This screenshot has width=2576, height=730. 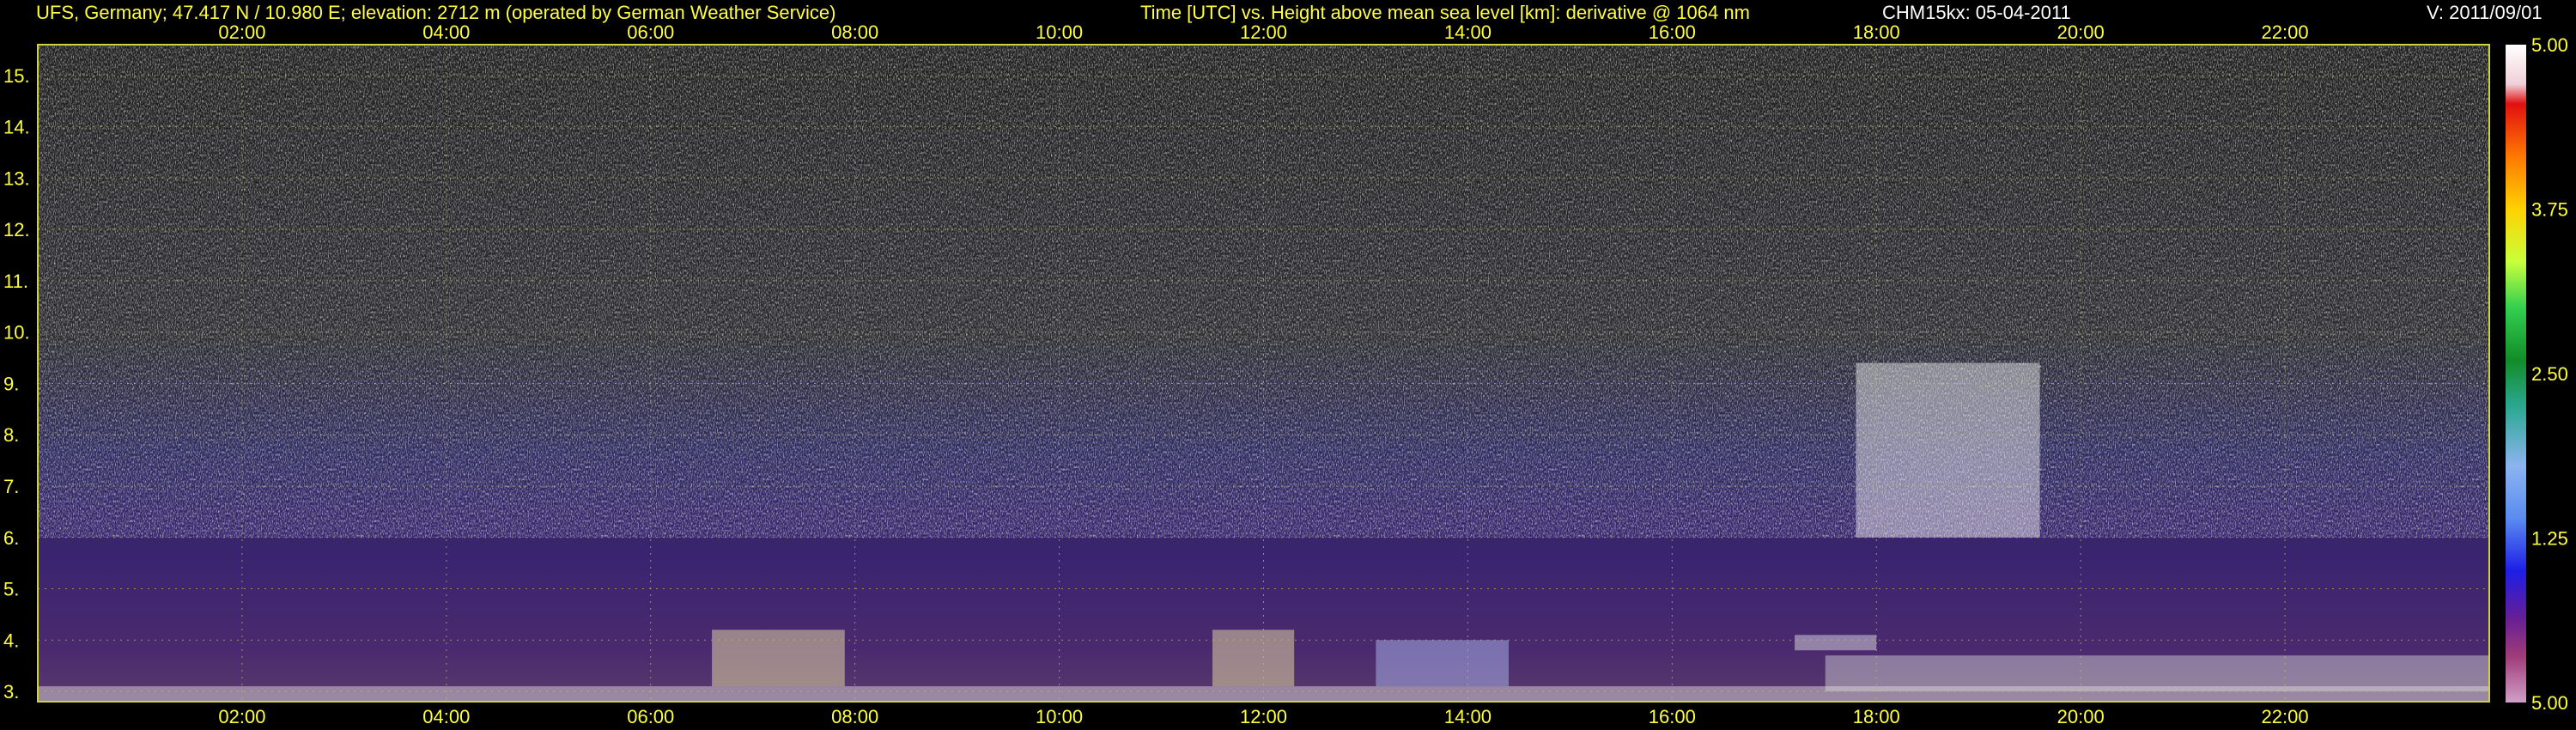 I want to click on colorbar-tick-label: 1.25, so click(x=2550, y=539).